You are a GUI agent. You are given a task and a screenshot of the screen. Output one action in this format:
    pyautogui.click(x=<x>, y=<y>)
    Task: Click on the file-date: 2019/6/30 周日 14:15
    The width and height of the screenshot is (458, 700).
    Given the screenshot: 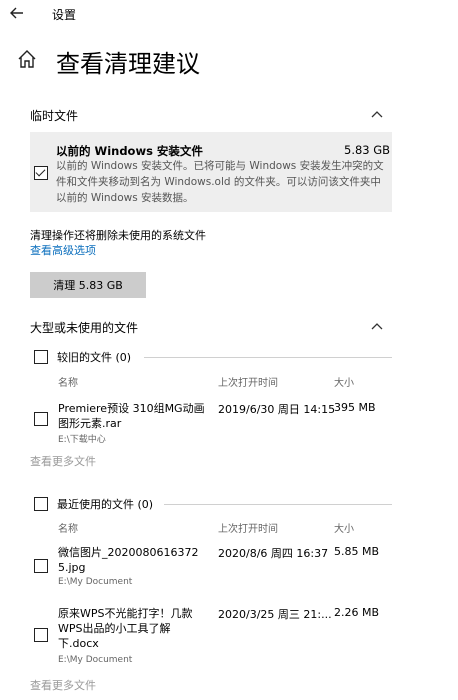 What is the action you would take?
    pyautogui.click(x=277, y=409)
    